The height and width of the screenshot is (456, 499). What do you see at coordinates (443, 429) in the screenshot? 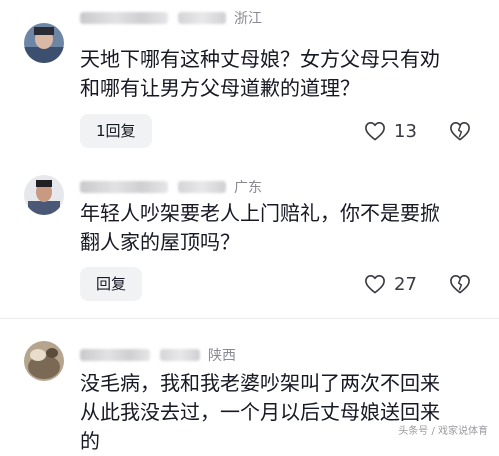
I see `watermark: 头条号 / 戏家说体育` at bounding box center [443, 429].